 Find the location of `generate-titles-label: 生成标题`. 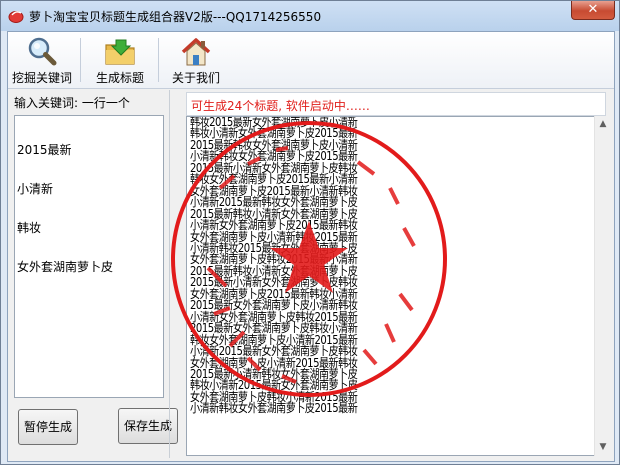

generate-titles-label: 生成标题 is located at coordinates (119, 78).